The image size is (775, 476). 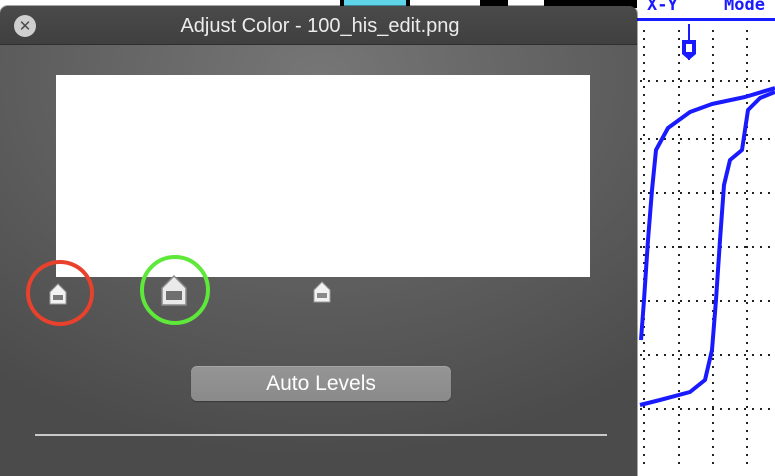 What do you see at coordinates (58, 294) in the screenshot?
I see `black-point-slider` at bounding box center [58, 294].